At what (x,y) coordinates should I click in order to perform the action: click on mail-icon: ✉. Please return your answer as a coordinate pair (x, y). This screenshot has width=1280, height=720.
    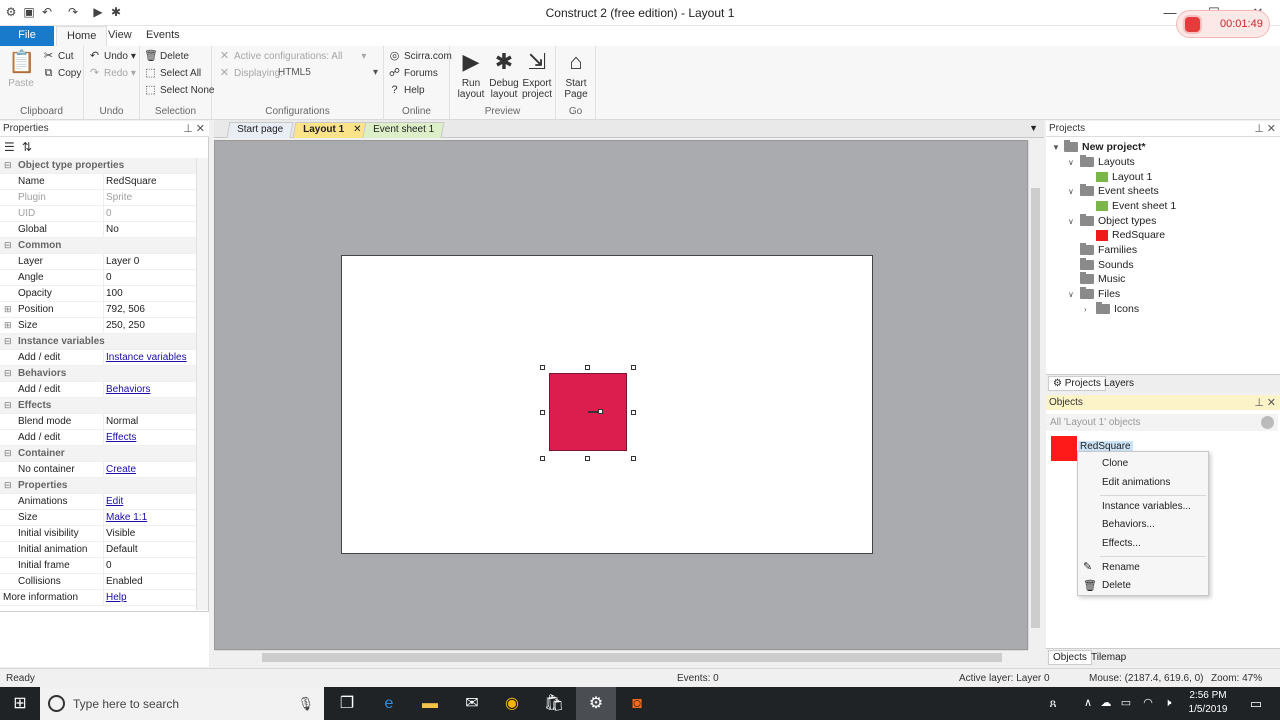
    Looking at the image, I should click on (472, 703).